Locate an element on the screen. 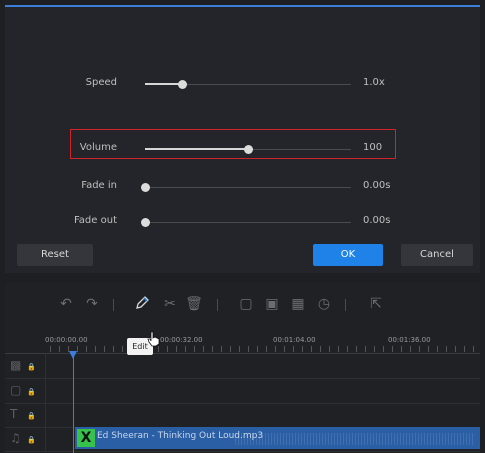 The width and height of the screenshot is (485, 453). audio-clip: X Ed Sheeran - Thinking Out Loud.mp3 is located at coordinates (277, 438).